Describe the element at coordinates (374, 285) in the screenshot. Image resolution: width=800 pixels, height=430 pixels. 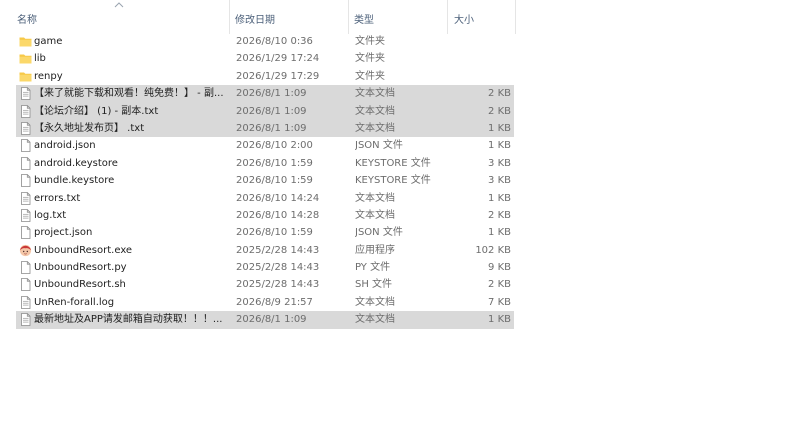
I see `file-type: SH 文件` at that location.